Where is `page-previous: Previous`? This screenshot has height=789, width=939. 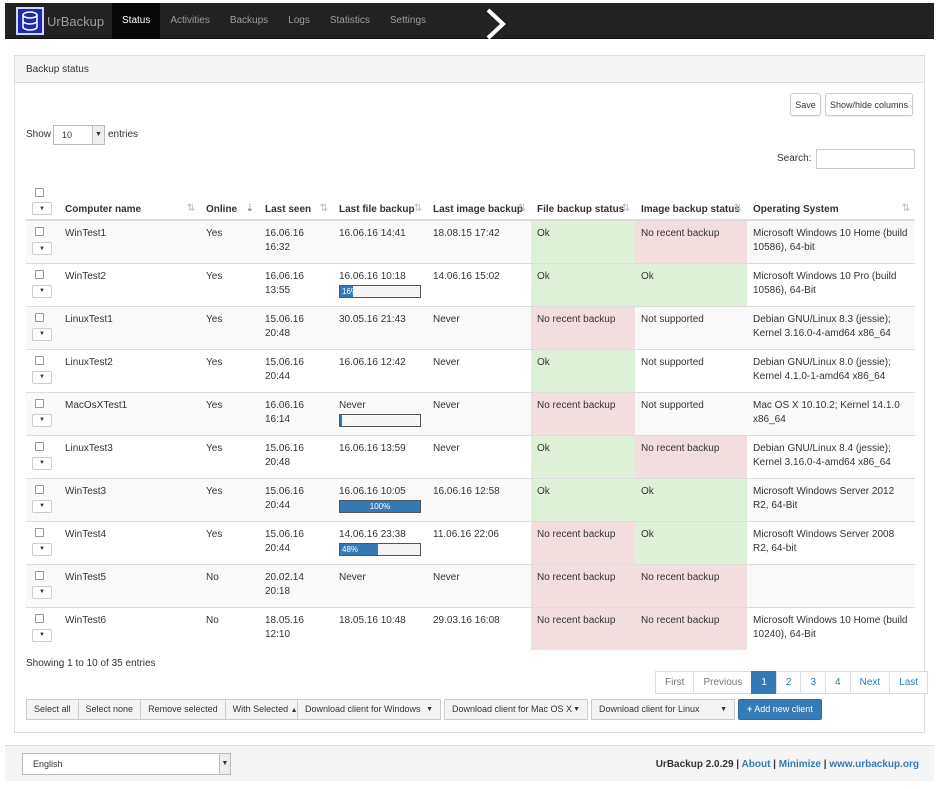
page-previous: Previous is located at coordinates (723, 682).